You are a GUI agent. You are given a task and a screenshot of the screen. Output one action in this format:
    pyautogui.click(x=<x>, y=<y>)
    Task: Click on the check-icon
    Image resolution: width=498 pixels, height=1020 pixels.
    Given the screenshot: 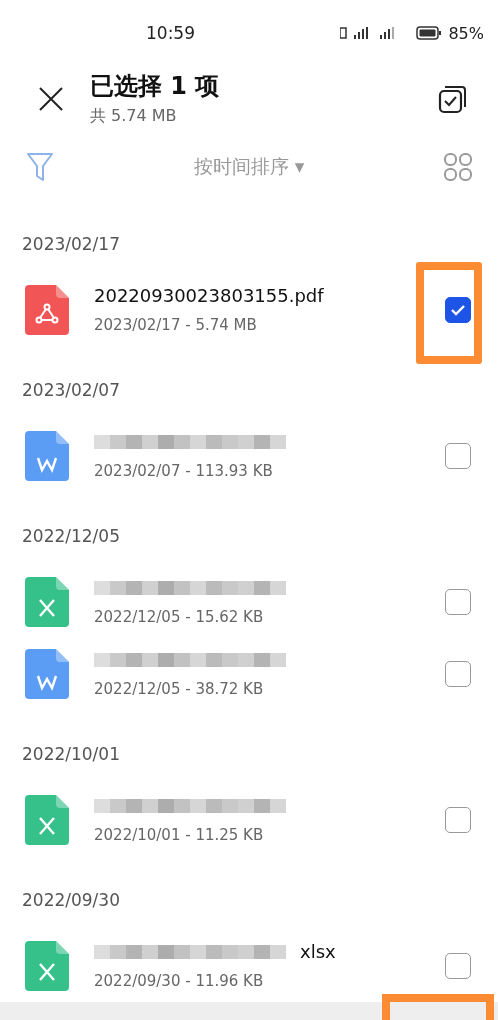 What is the action you would take?
    pyautogui.click(x=458, y=310)
    